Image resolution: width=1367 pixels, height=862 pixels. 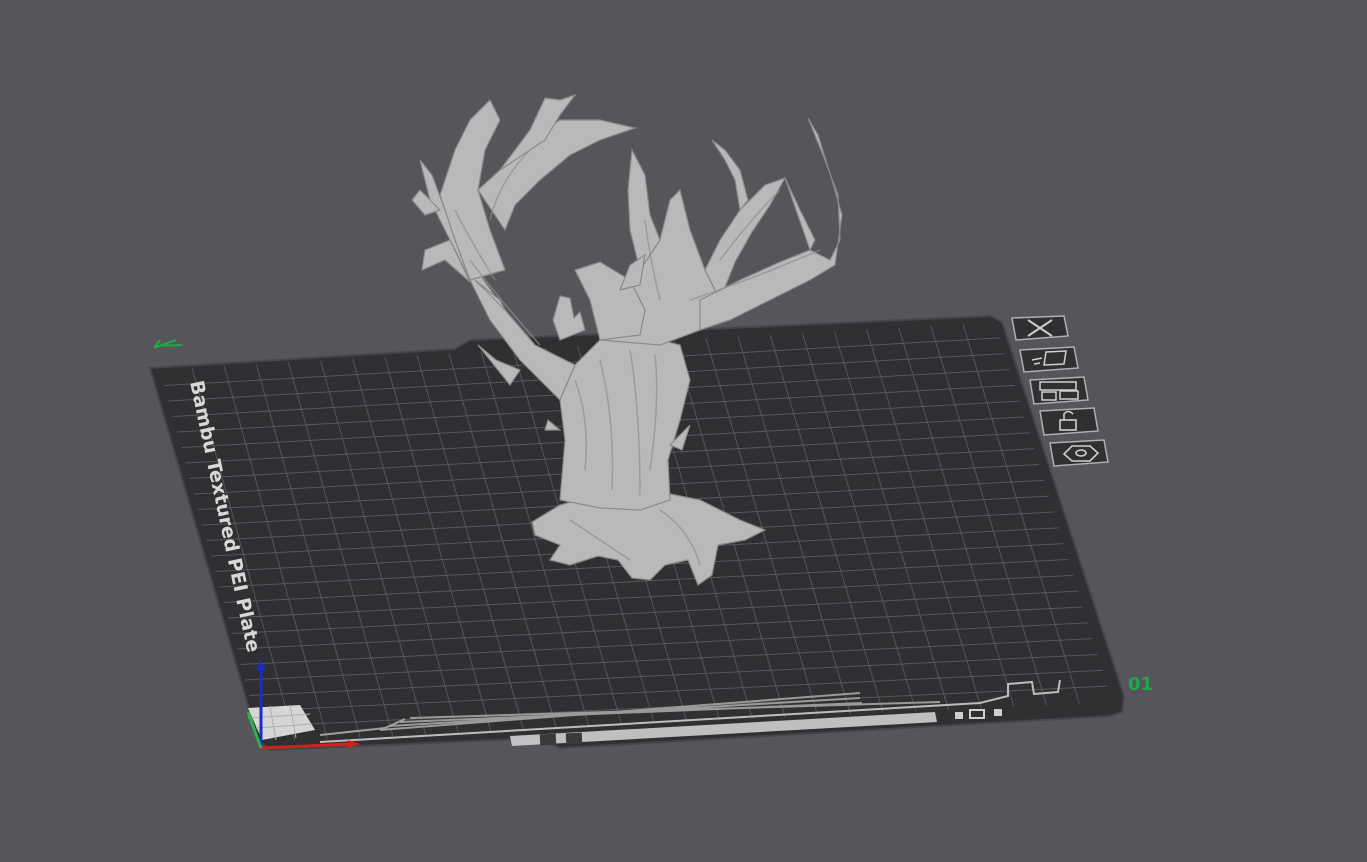 What do you see at coordinates (1079, 453) in the screenshot?
I see `plate-settings-button` at bounding box center [1079, 453].